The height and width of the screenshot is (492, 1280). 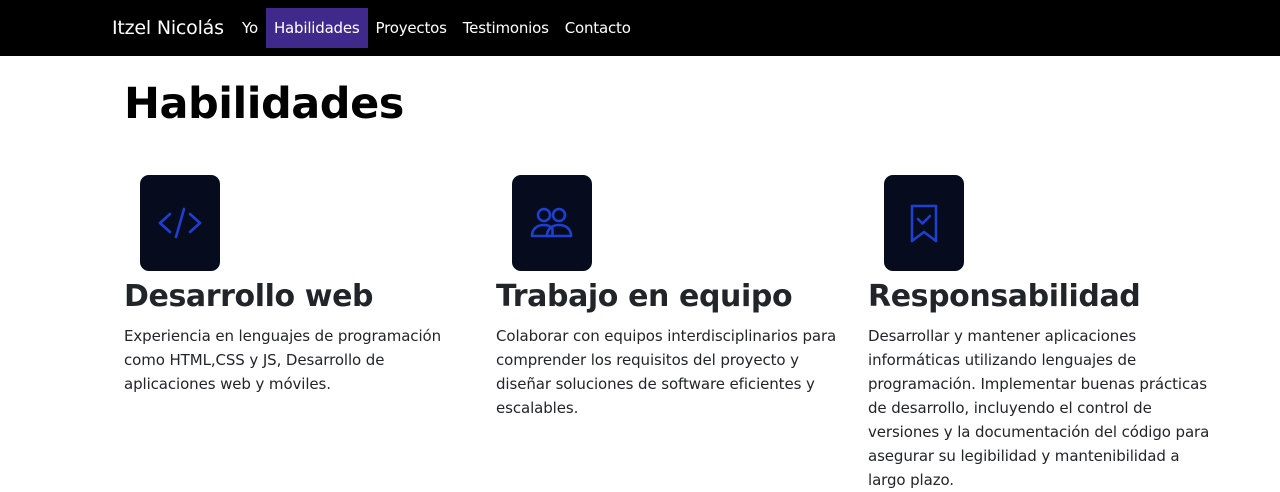 I want to click on nav-link-testimonios: Testimonios, so click(x=506, y=28).